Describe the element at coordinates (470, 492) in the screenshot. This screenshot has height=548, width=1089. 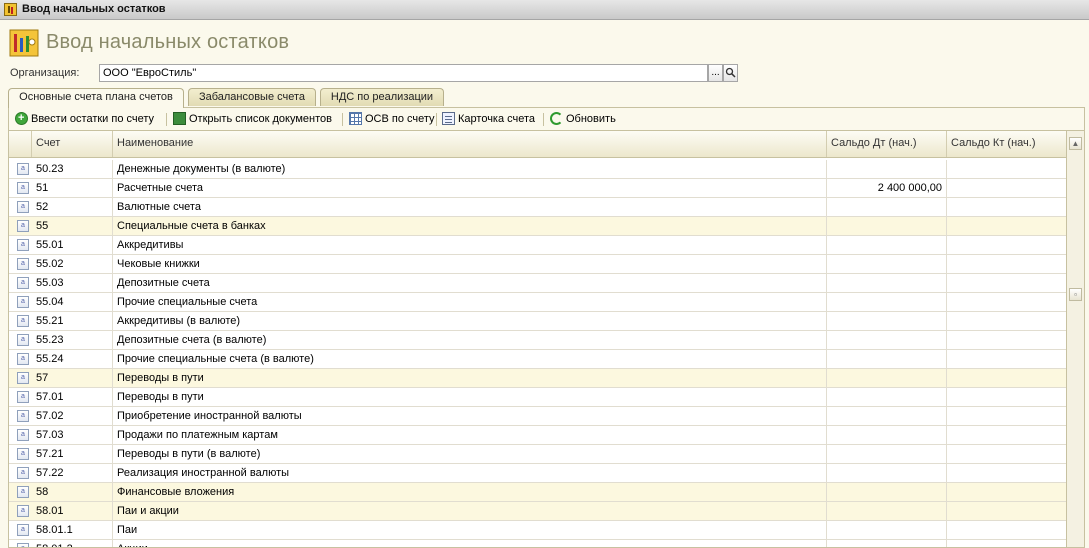
I see `name-cell: Финансовые вложения` at that location.